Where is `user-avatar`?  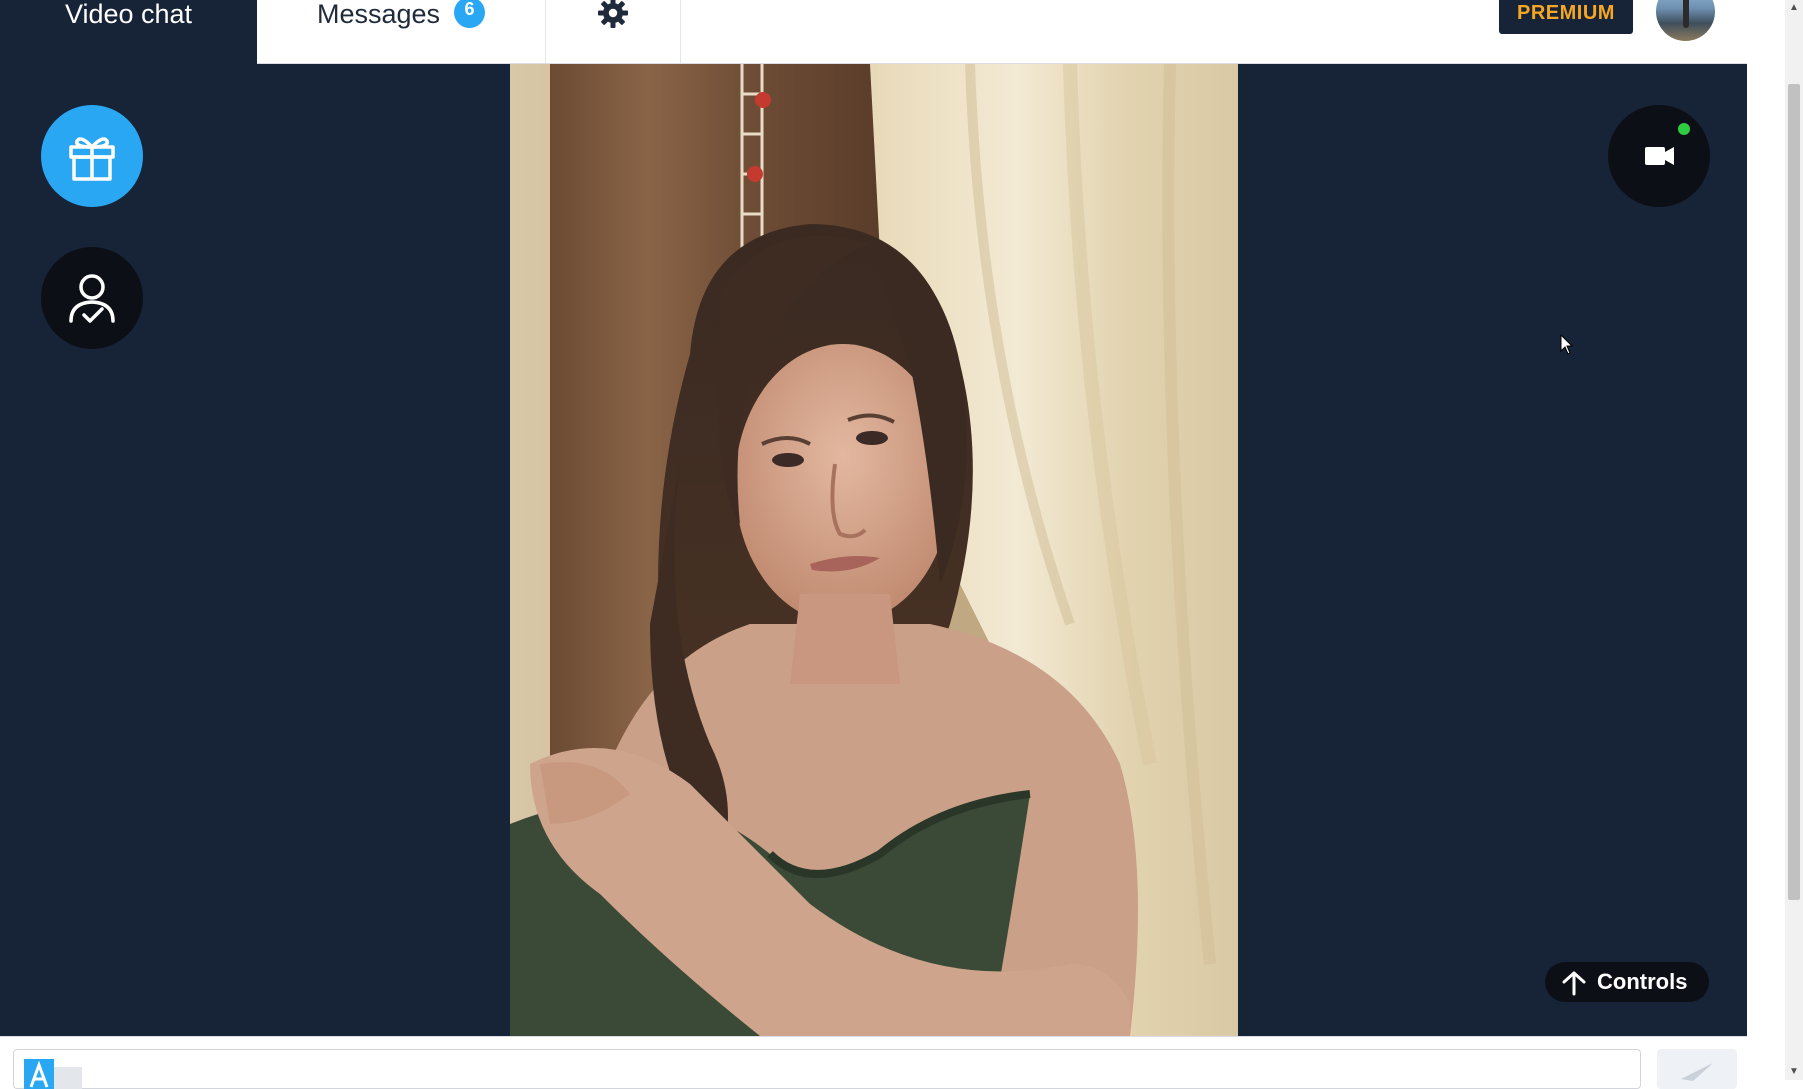 user-avatar is located at coordinates (1685, 20).